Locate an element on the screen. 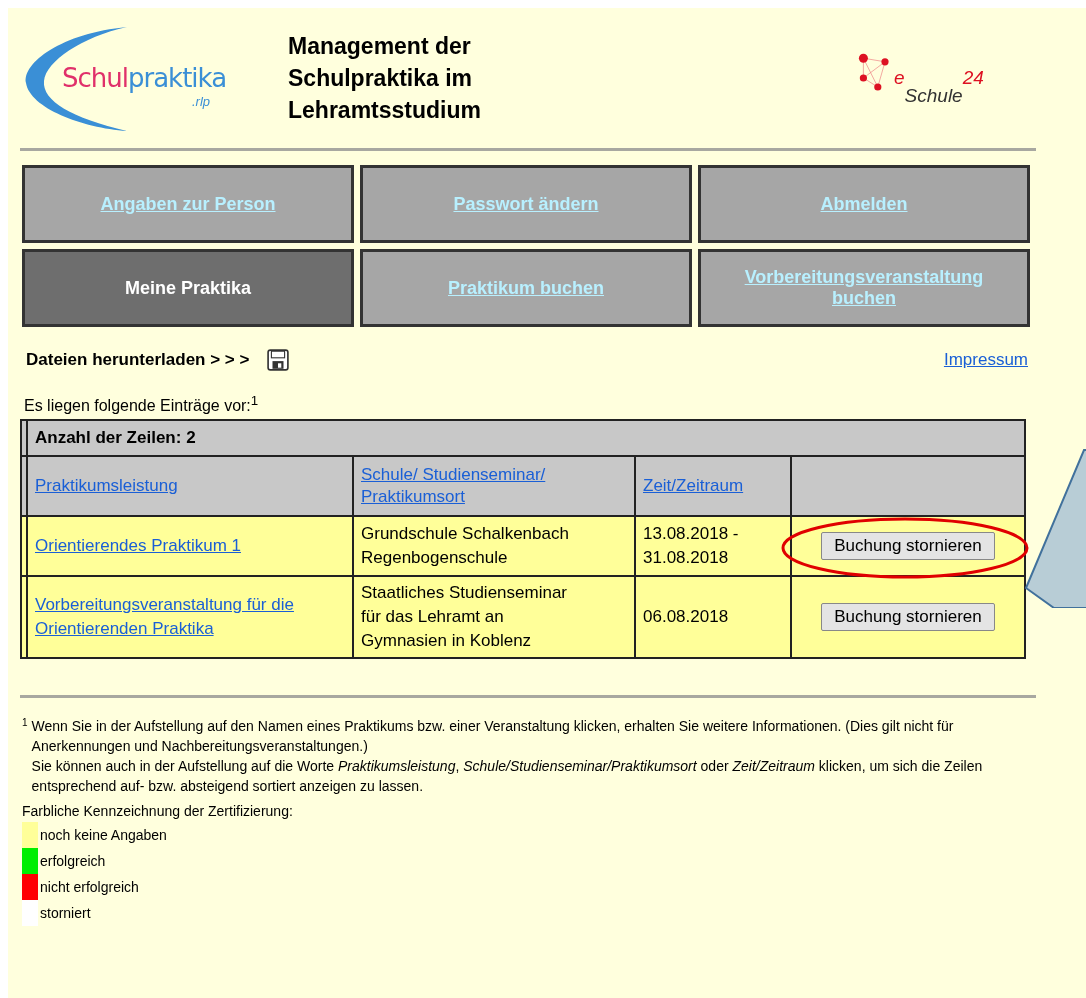  intro-text: Es liegen folgende Einträge vor:$^{1}$ is located at coordinates (142, 404).